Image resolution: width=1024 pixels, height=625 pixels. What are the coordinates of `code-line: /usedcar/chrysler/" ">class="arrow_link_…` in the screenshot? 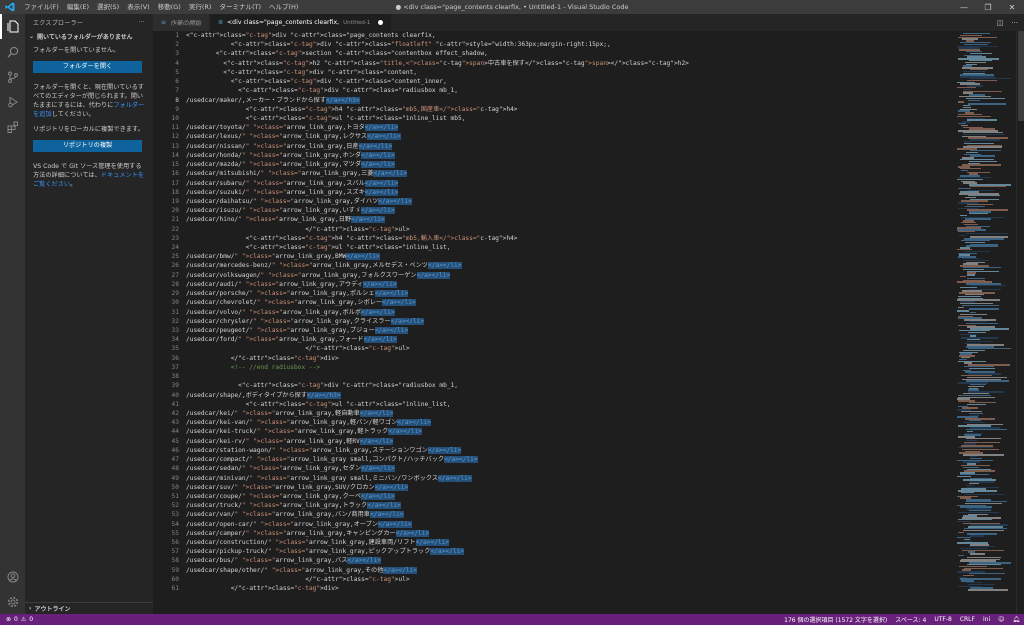 It's located at (566, 321).